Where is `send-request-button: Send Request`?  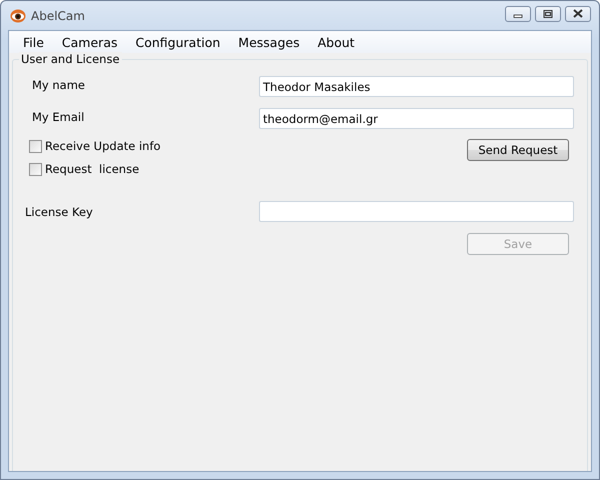 send-request-button: Send Request is located at coordinates (518, 150).